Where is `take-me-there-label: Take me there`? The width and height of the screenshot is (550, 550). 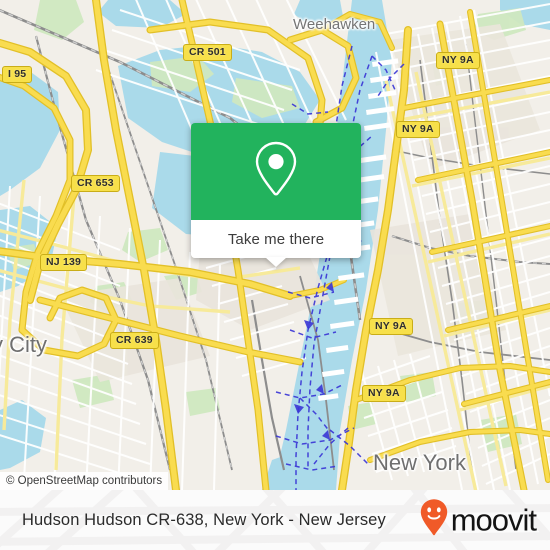
take-me-there-label: Take me there is located at coordinates (276, 239).